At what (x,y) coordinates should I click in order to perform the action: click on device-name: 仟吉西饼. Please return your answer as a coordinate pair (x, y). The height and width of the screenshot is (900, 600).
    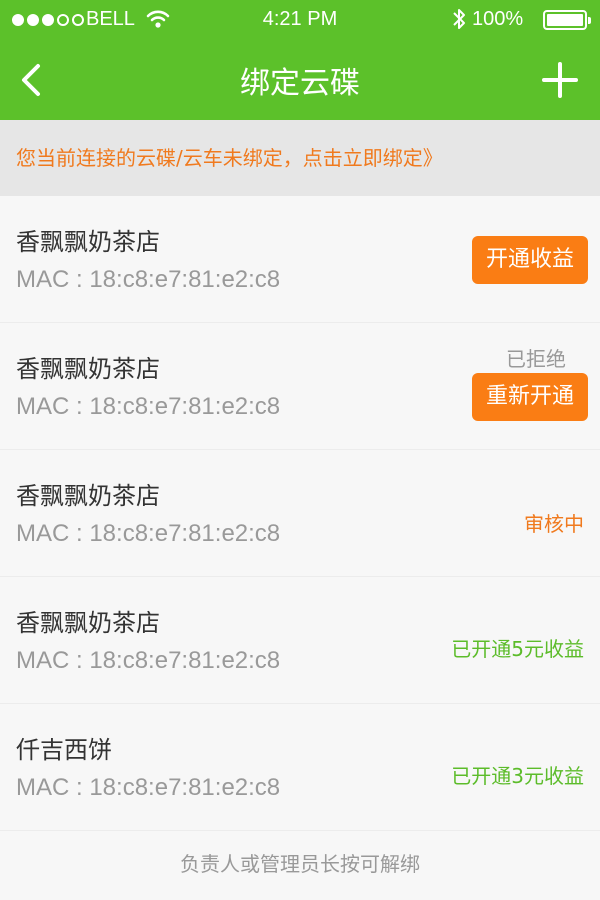
    Looking at the image, I should click on (64, 750).